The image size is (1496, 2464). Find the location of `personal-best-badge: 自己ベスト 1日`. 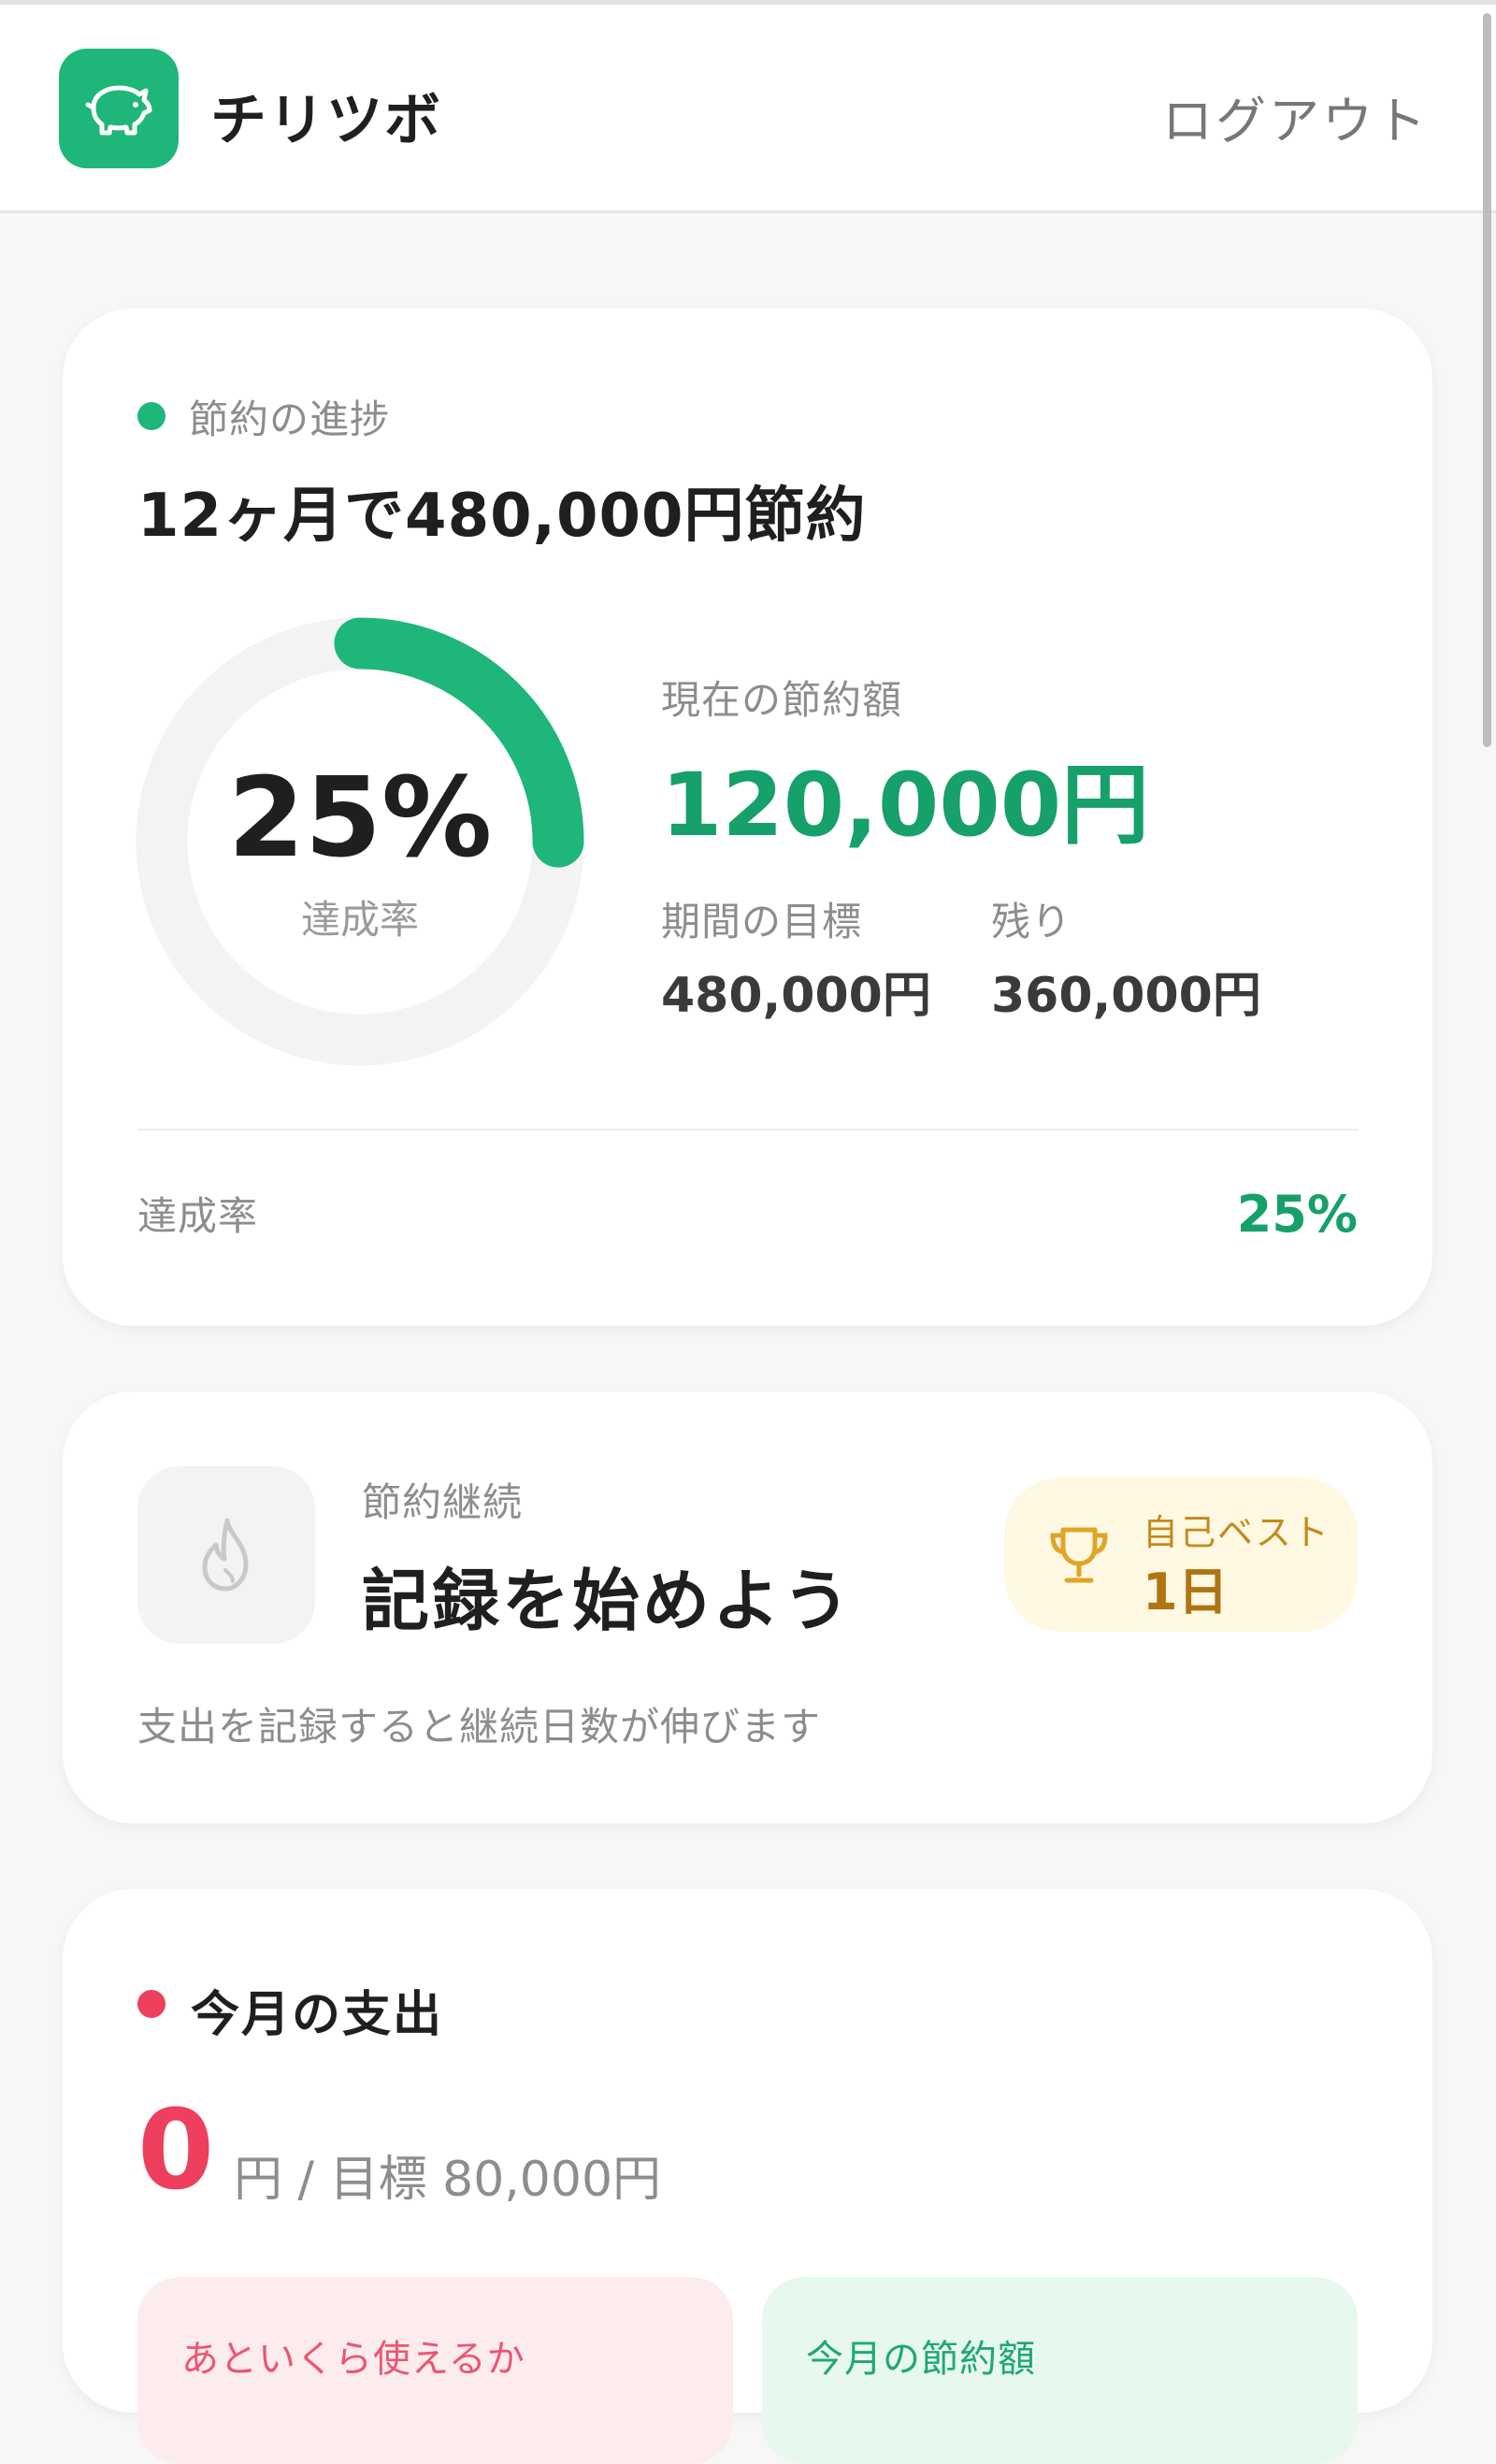

personal-best-badge: 自己ベスト 1日 is located at coordinates (1181, 1554).